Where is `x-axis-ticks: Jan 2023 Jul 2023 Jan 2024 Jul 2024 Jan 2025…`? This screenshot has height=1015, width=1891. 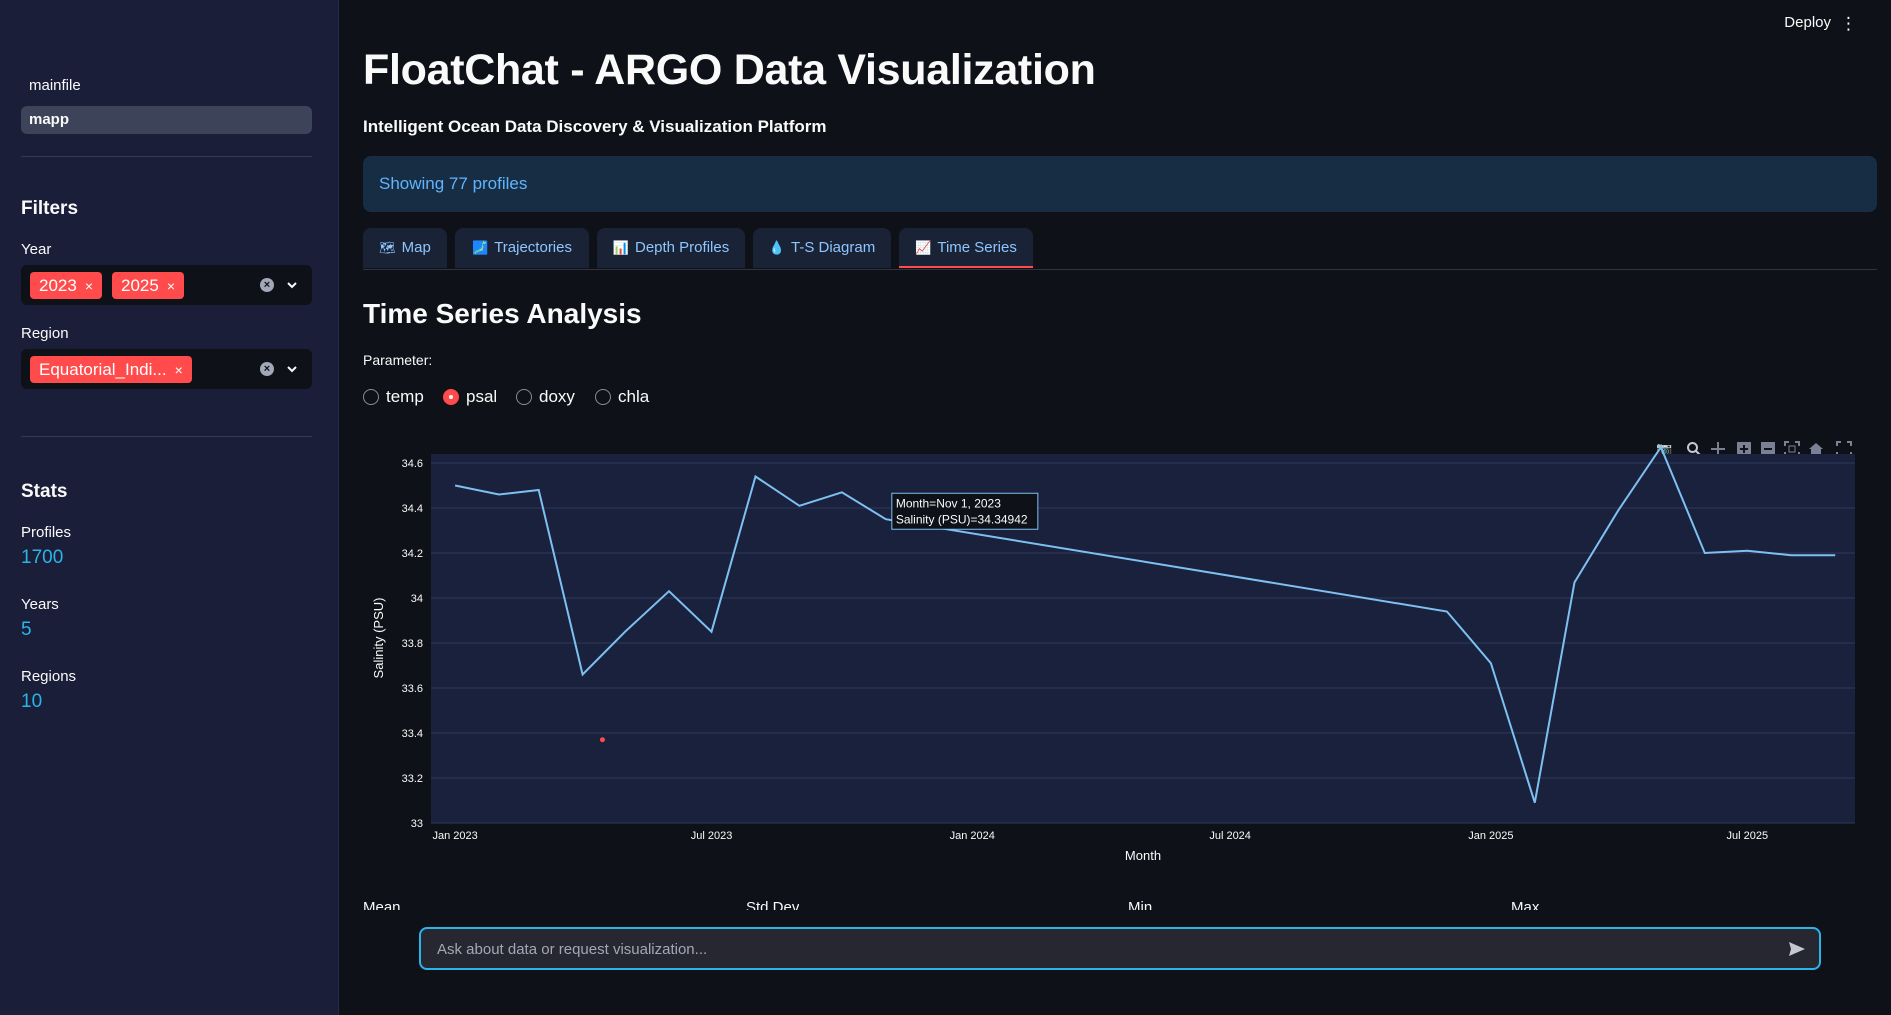 x-axis-ticks: Jan 2023 Jul 2023 Jan 2024 Jul 2024 Jan 2025… is located at coordinates (1100, 836).